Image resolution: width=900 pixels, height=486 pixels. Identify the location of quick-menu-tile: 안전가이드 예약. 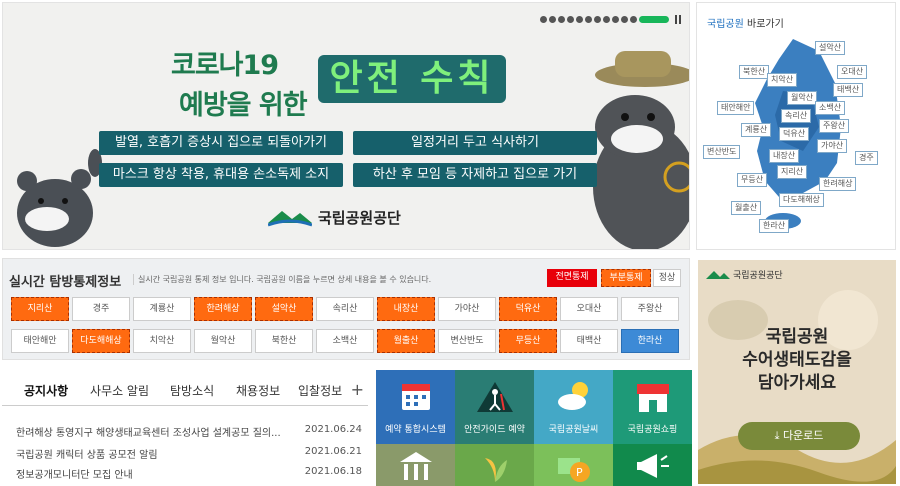
(494, 407).